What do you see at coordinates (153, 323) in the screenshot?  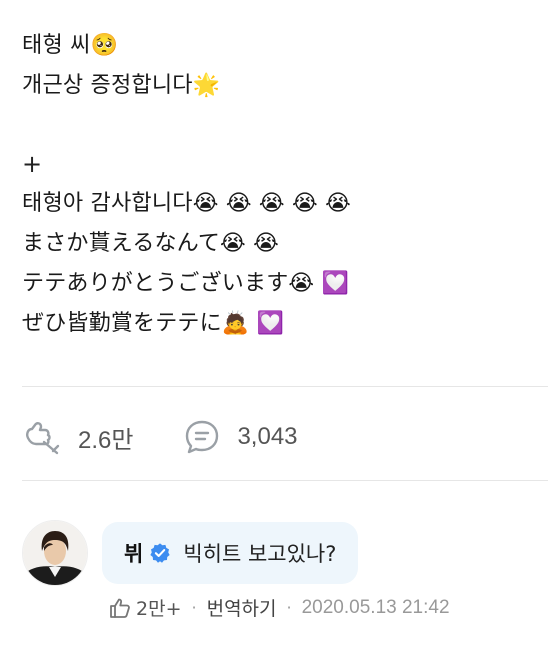 I see `post-line-8: ぜひ皆勤賞をテテに🙇 💟` at bounding box center [153, 323].